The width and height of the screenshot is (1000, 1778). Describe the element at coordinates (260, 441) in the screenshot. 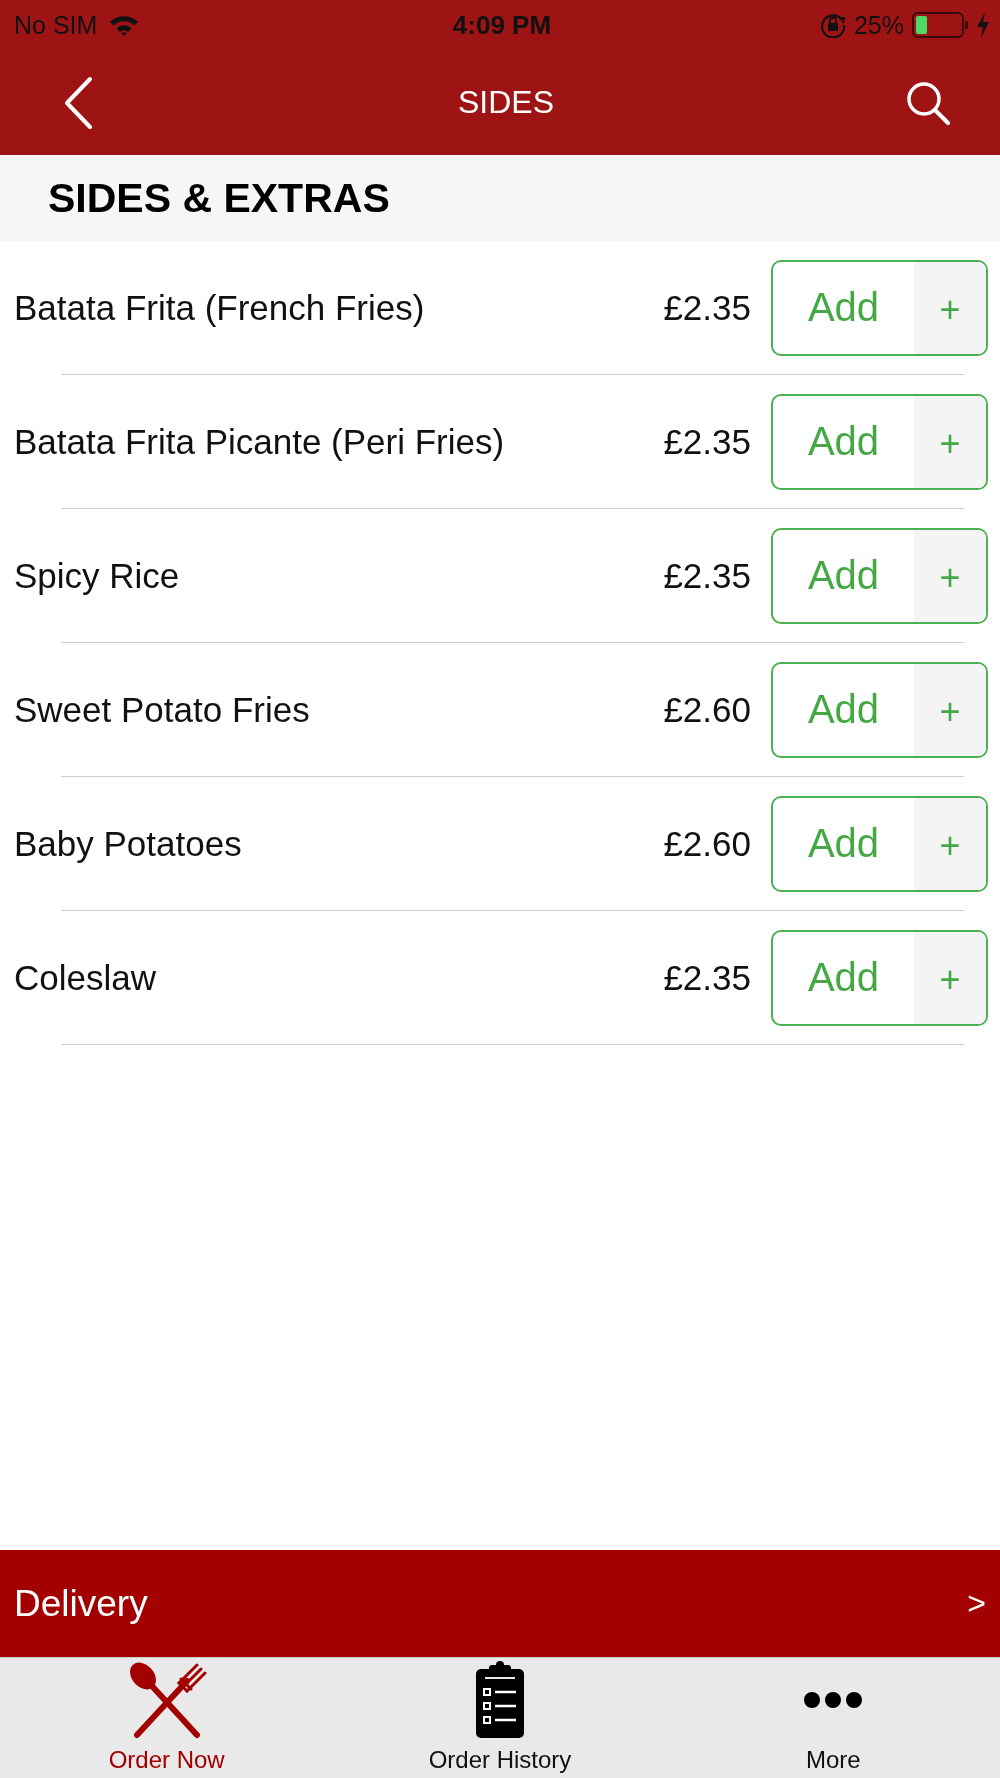

I see `item-name: Batata Frita Picante (Peri Fries)` at that location.